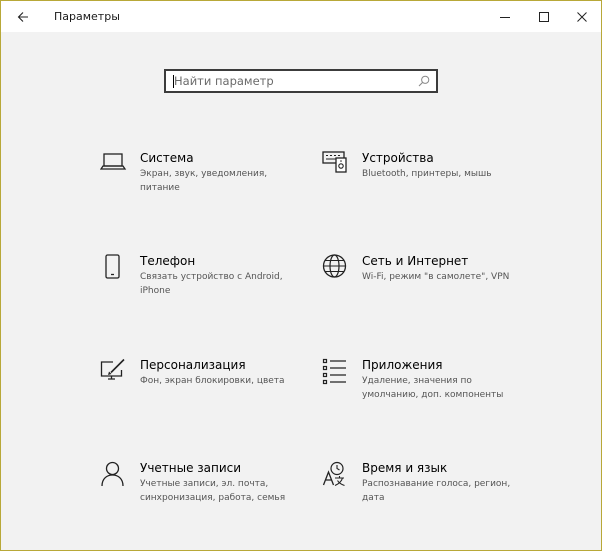 The height and width of the screenshot is (551, 602). I want to click on search-input, so click(292, 81).